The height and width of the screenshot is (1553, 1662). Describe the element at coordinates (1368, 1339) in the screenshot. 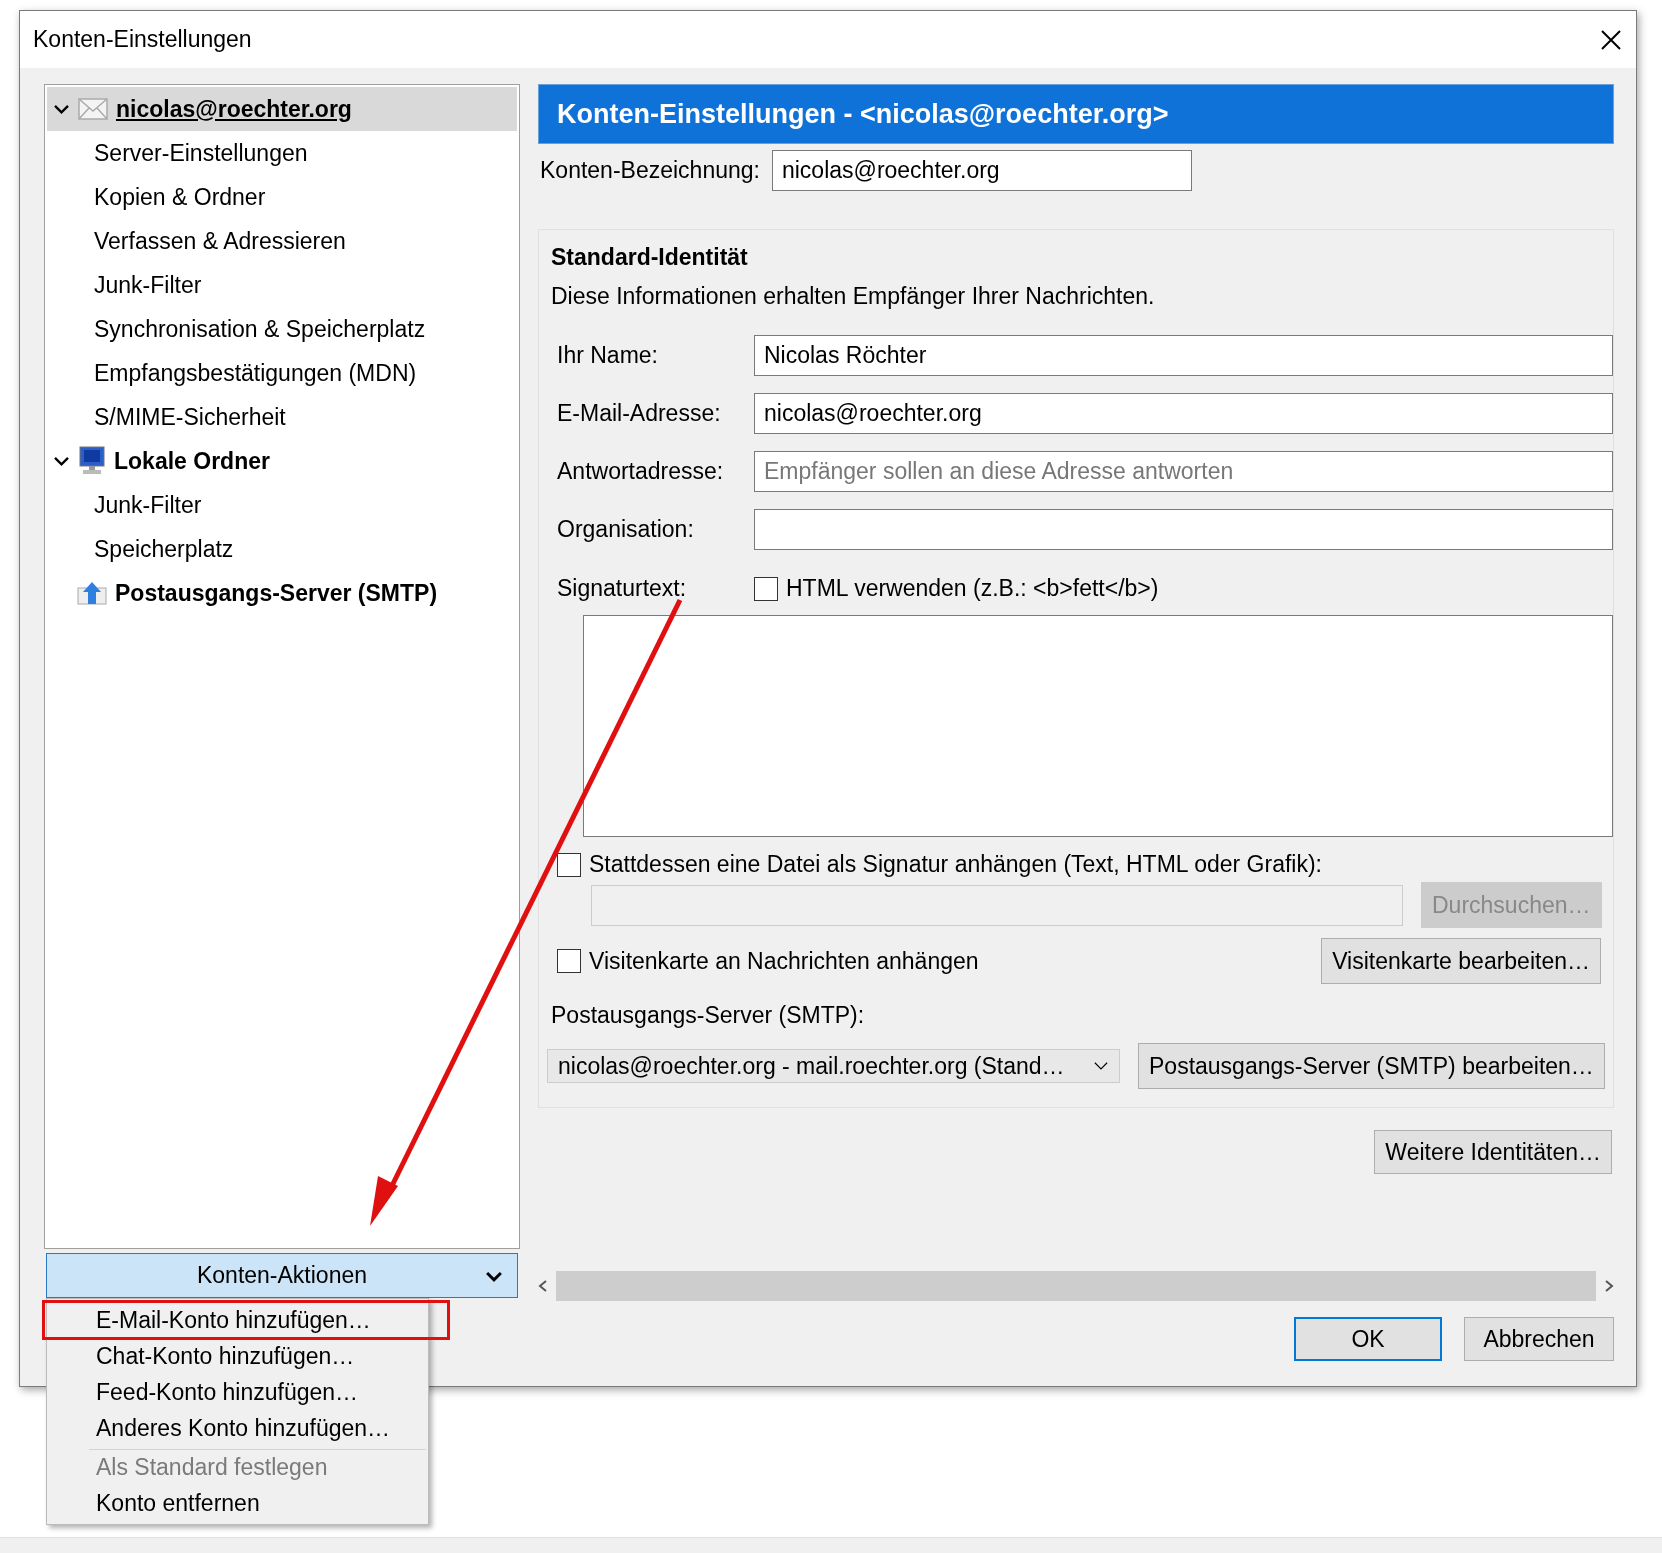

I see `dialog-button: OK` at that location.